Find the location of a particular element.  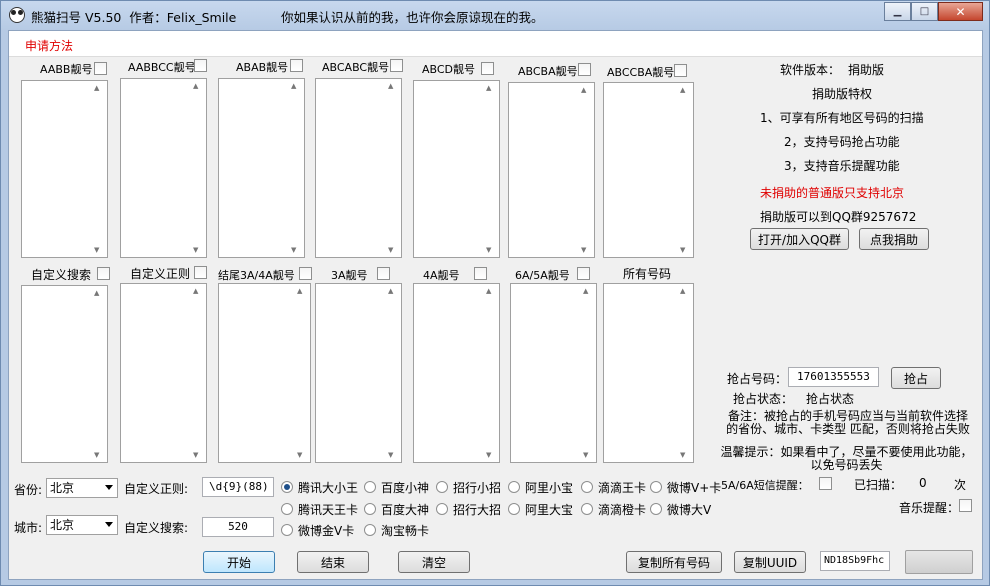

card-type-radio: 百度大神 is located at coordinates (396, 509).